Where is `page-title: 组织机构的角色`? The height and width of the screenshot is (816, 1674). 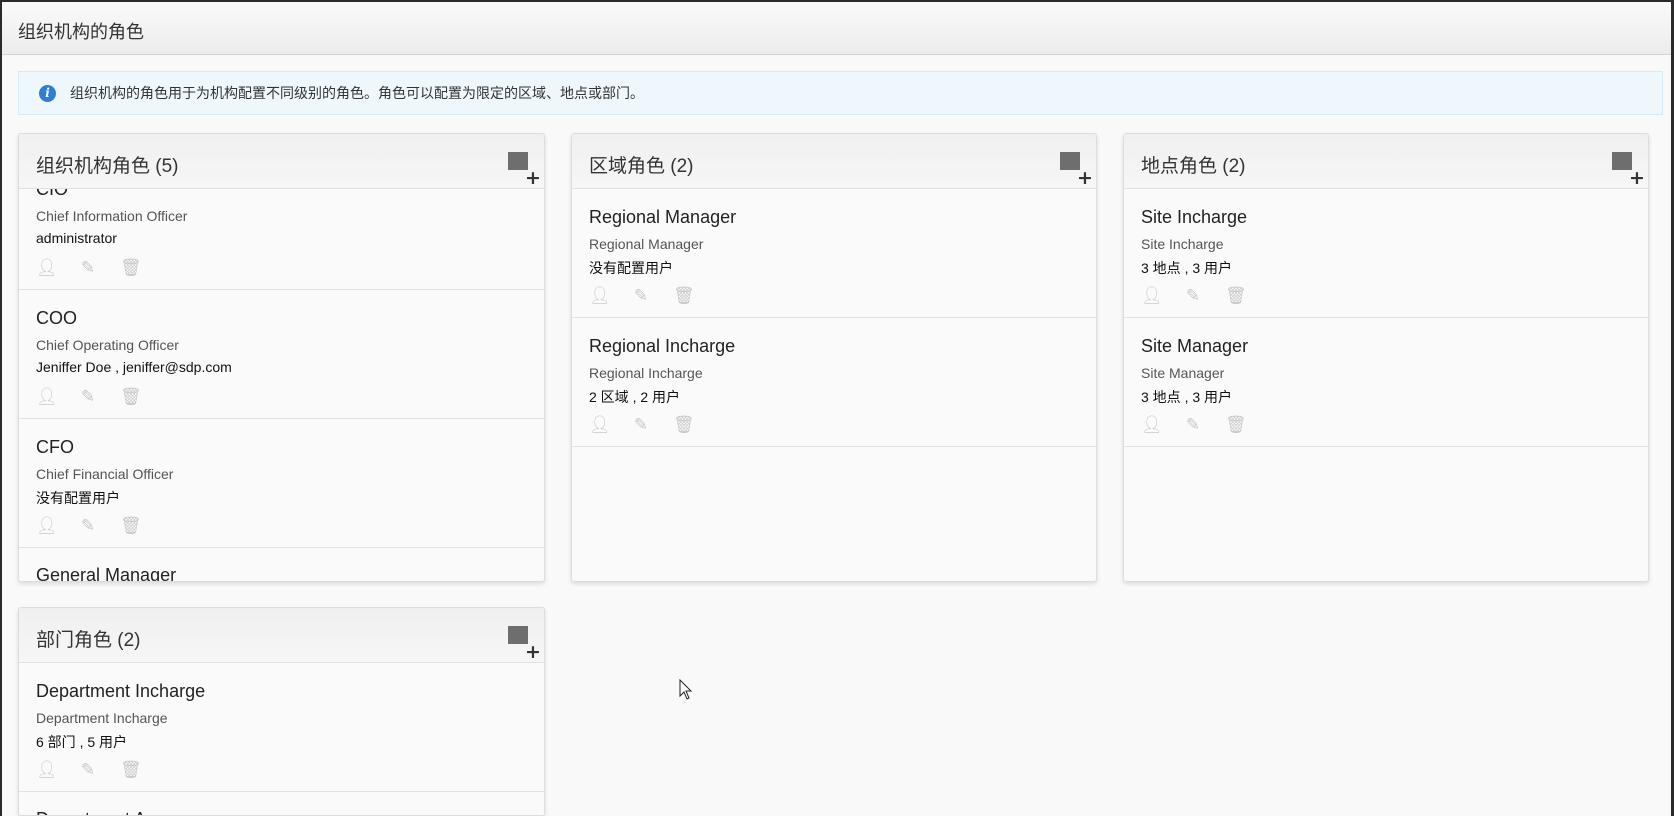 page-title: 组织机构的角色 is located at coordinates (81, 32).